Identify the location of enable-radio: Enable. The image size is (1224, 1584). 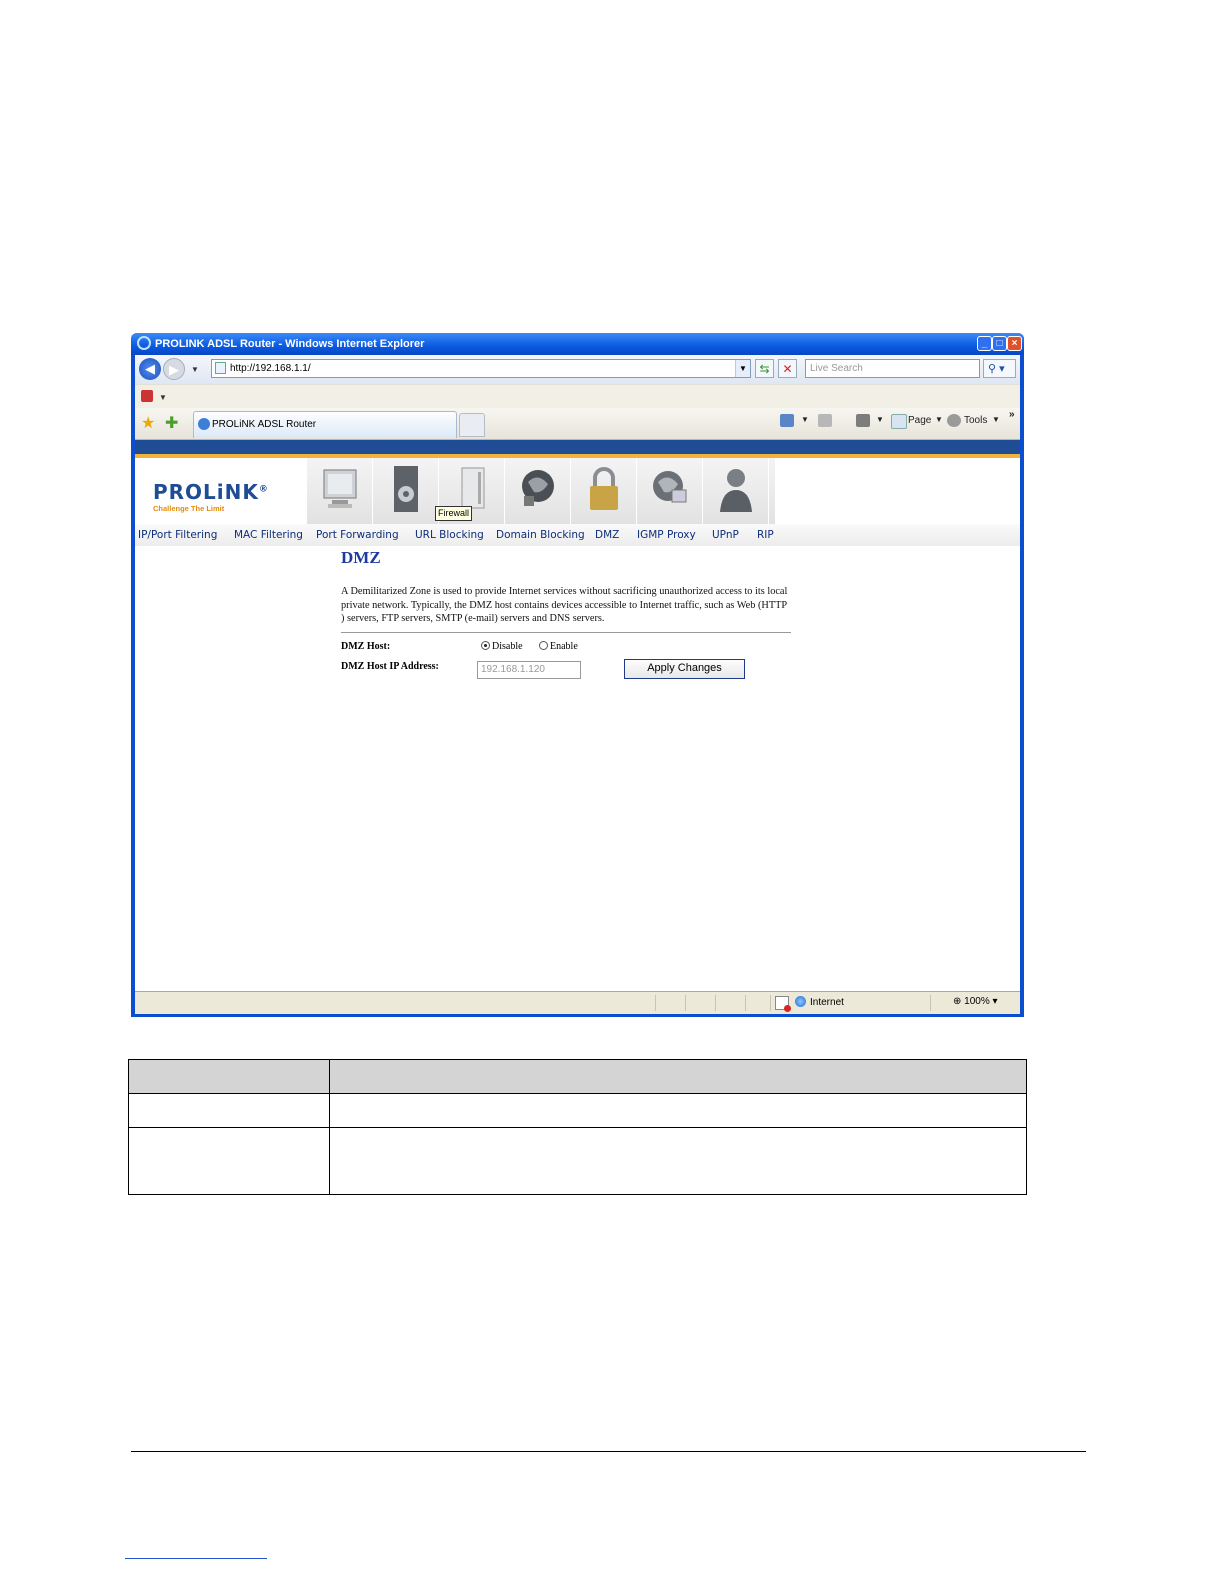
(558, 646).